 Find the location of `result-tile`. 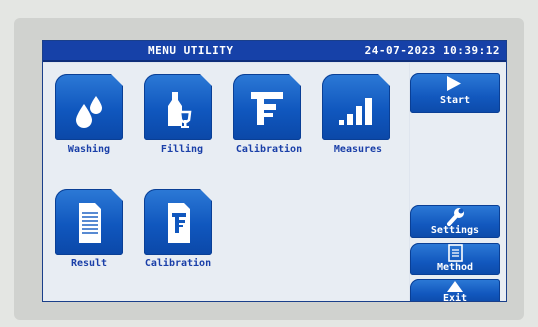

result-tile is located at coordinates (89, 221).